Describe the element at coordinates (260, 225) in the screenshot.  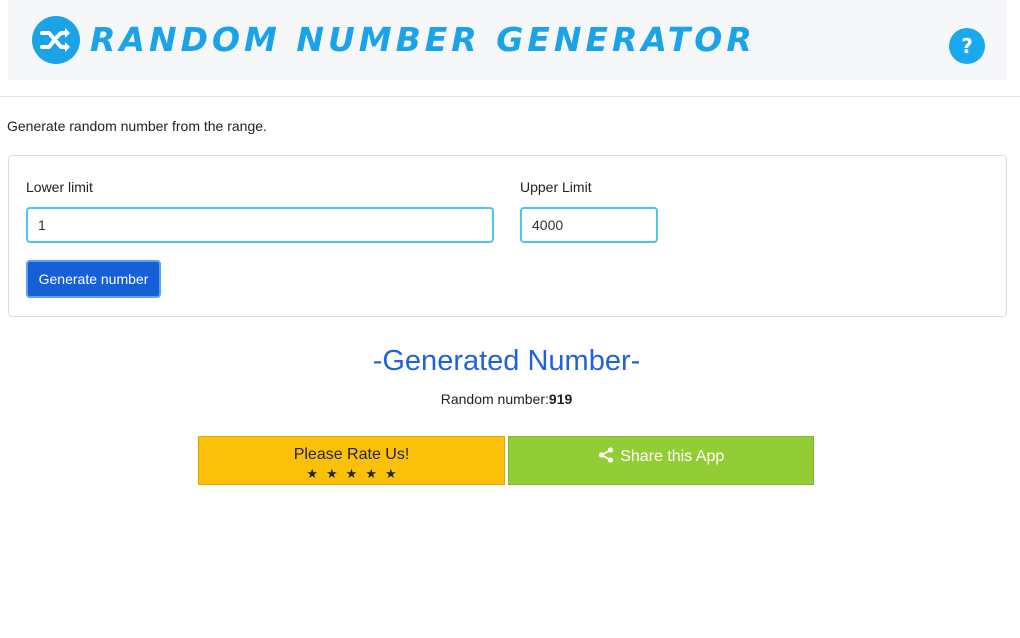
I see `lower-limit-input` at that location.